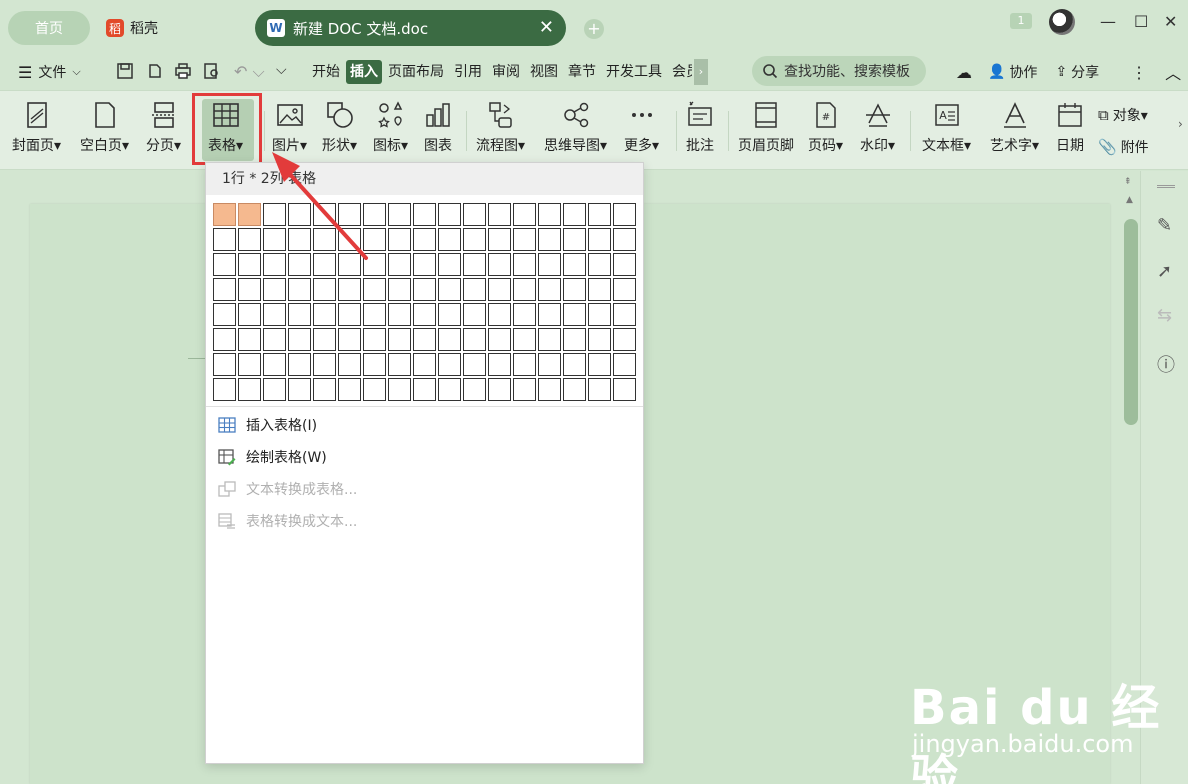  Describe the element at coordinates (36, 128) in the screenshot. I see `cover-page-button: 封面页▾` at that location.